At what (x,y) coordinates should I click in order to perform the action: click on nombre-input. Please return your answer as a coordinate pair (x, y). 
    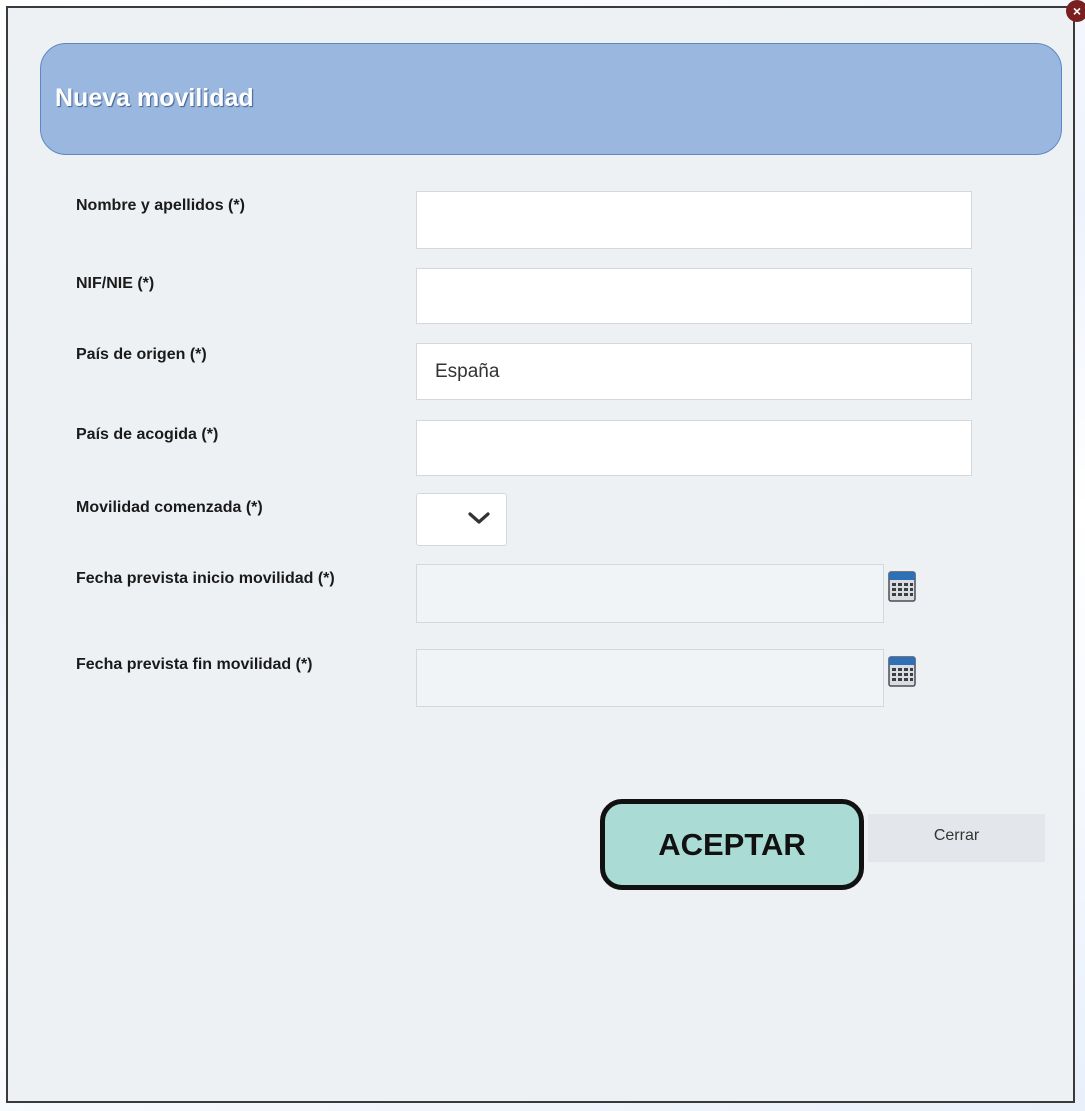
    Looking at the image, I should click on (694, 220).